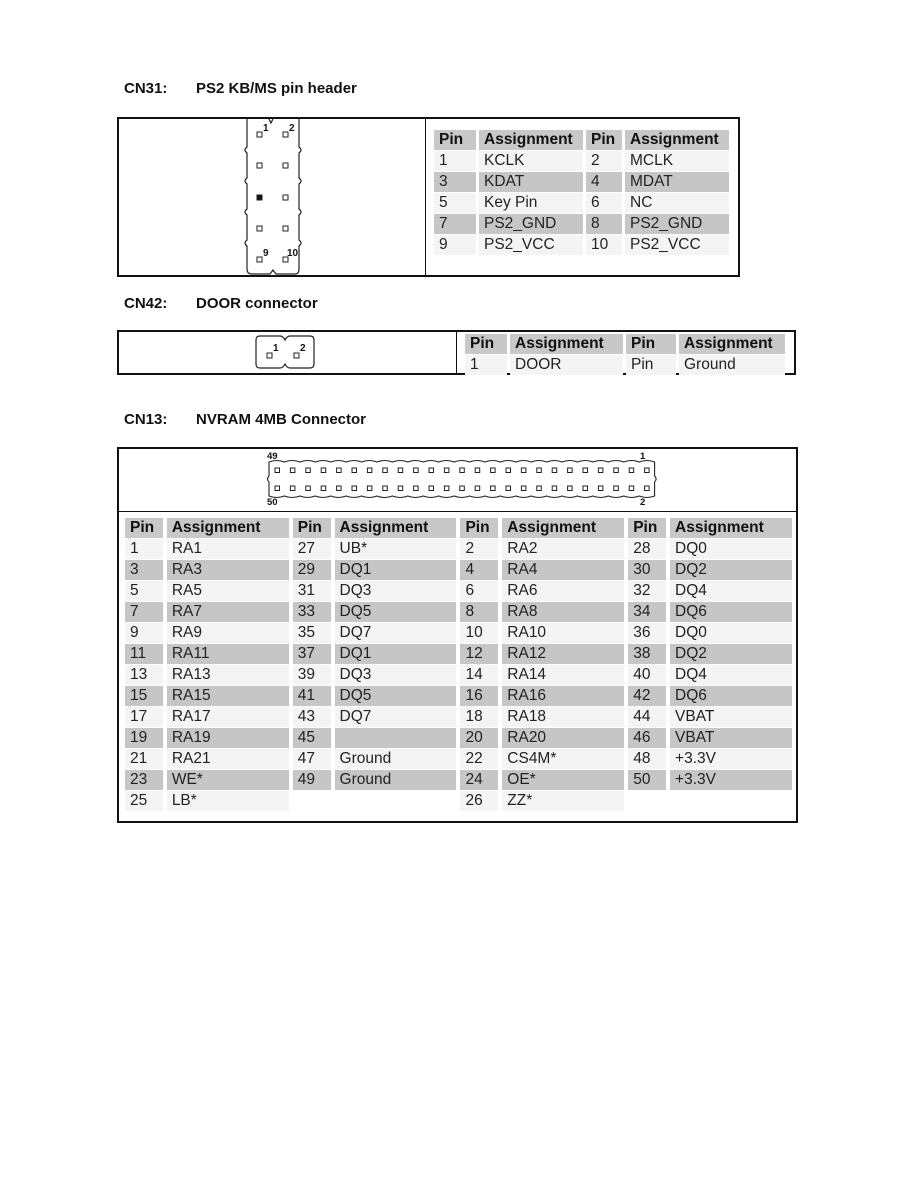 This screenshot has width=918, height=1188. Describe the element at coordinates (647, 759) in the screenshot. I see `pin-number-cell: 48` at that location.